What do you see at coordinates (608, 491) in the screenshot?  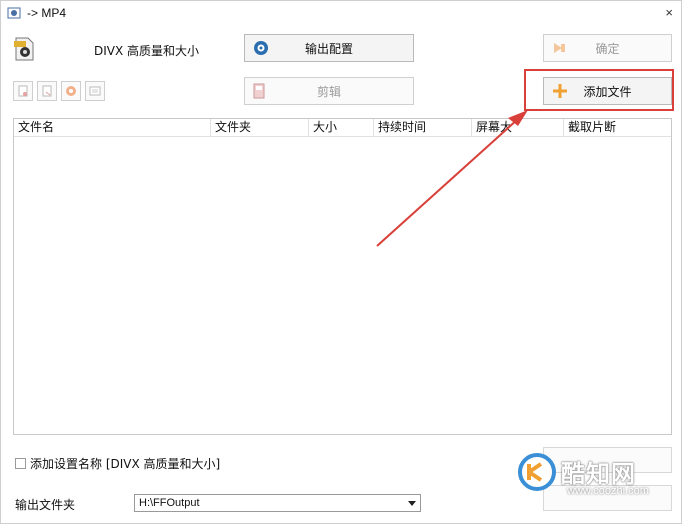 I see `watermark-url: www.coozhi.com` at bounding box center [608, 491].